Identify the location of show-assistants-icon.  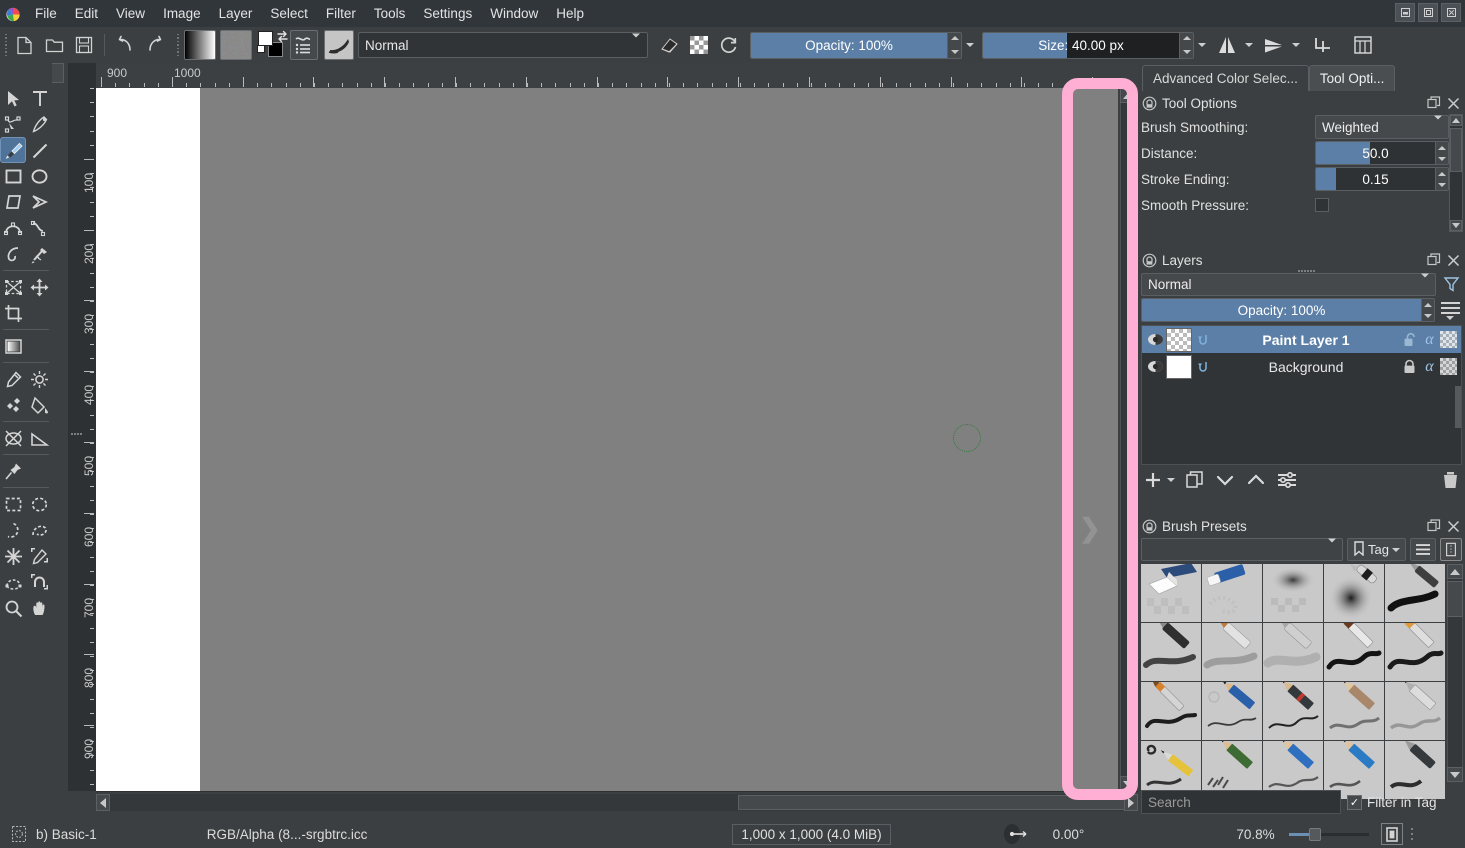
(1363, 45).